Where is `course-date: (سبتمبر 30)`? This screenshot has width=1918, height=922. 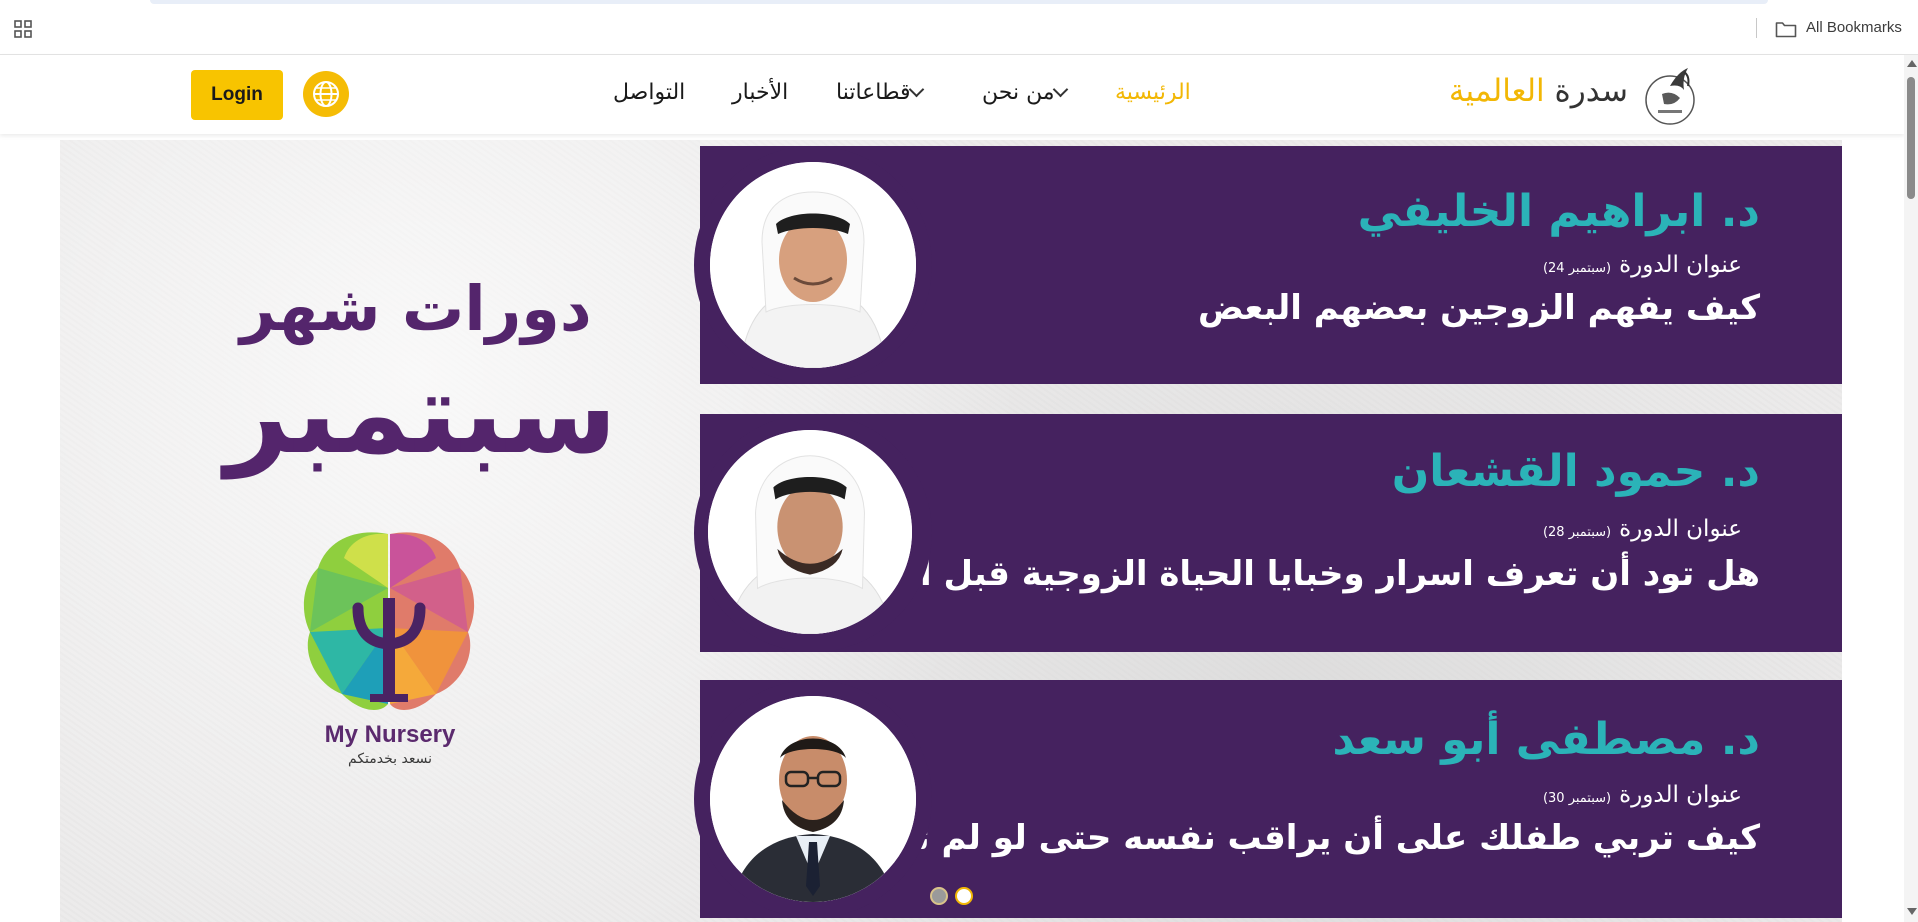
course-date: (سبتمبر 30) is located at coordinates (1577, 798).